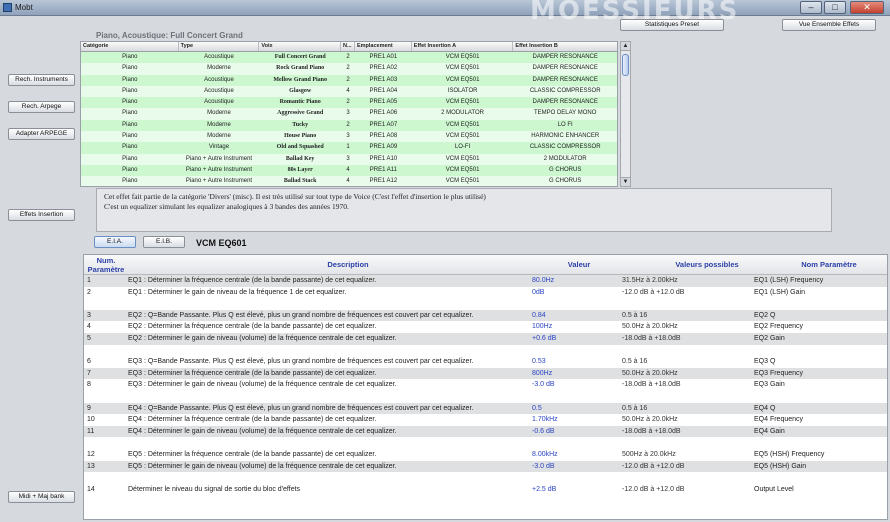 The image size is (890, 522). Describe the element at coordinates (650, 327) in the screenshot. I see `param-range: 50.0Hz à 20.0kHz` at that location.